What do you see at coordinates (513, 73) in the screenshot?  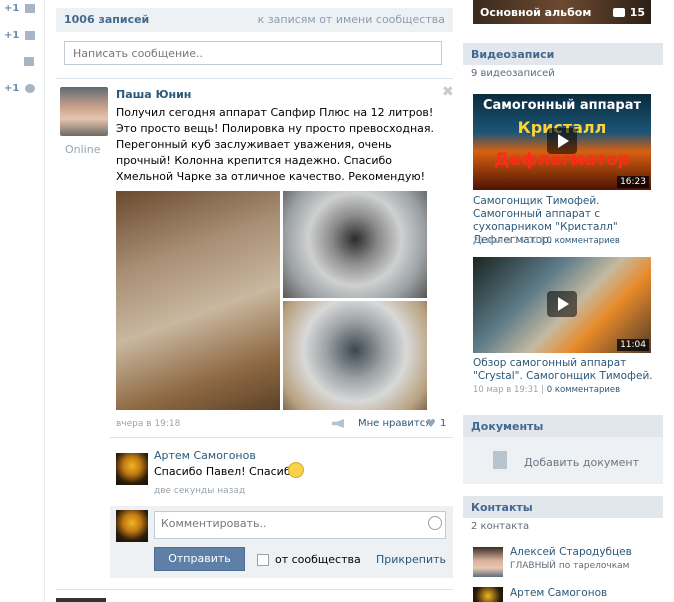 I see `videos-count: 9 видеозаписей` at bounding box center [513, 73].